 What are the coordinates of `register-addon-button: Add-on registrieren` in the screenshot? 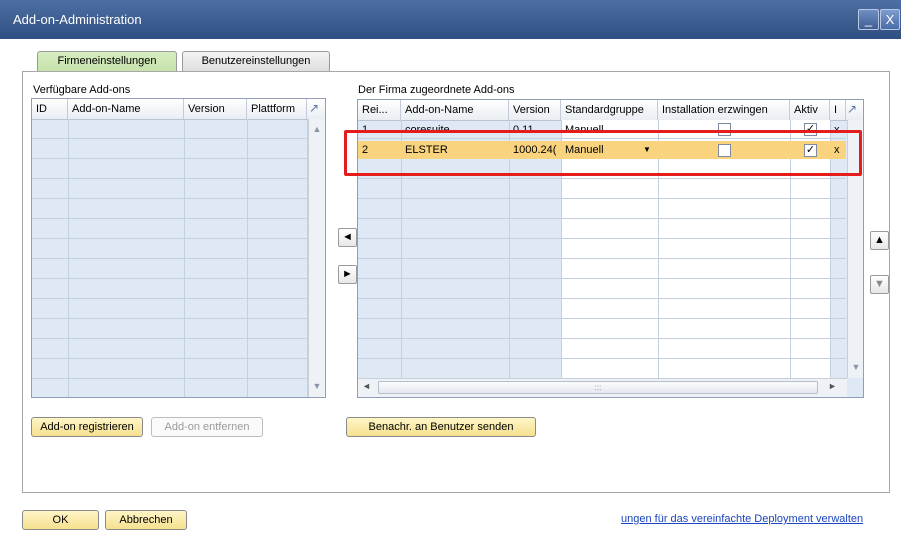 It's located at (87, 427).